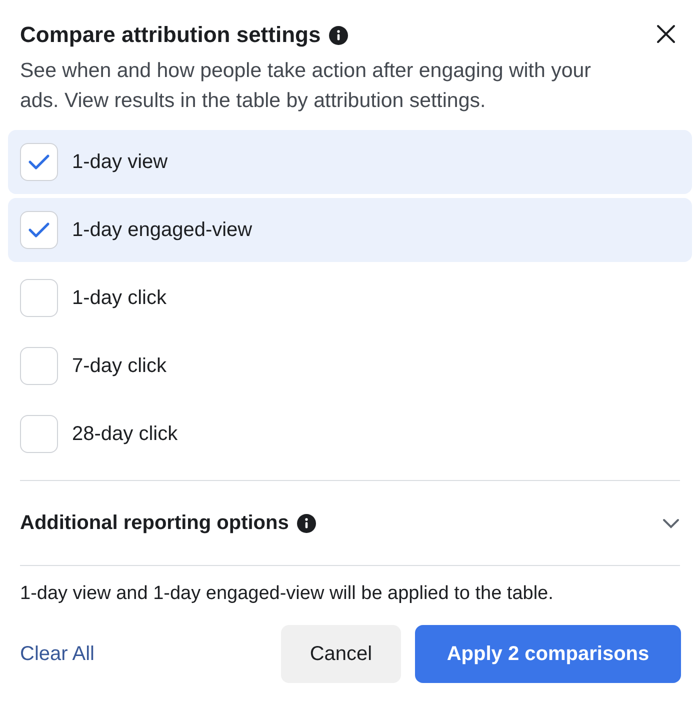 This screenshot has width=700, height=723. I want to click on option-label: 1-day engaged-view, so click(162, 230).